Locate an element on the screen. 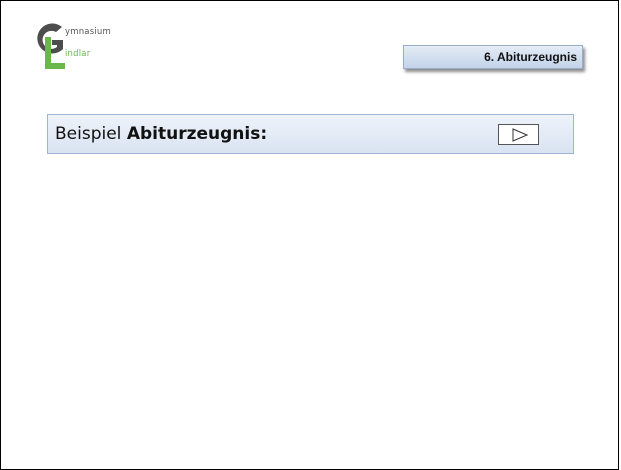 Image resolution: width=621 pixels, height=470 pixels. logo-word-lindlar: indlar is located at coordinates (78, 54).